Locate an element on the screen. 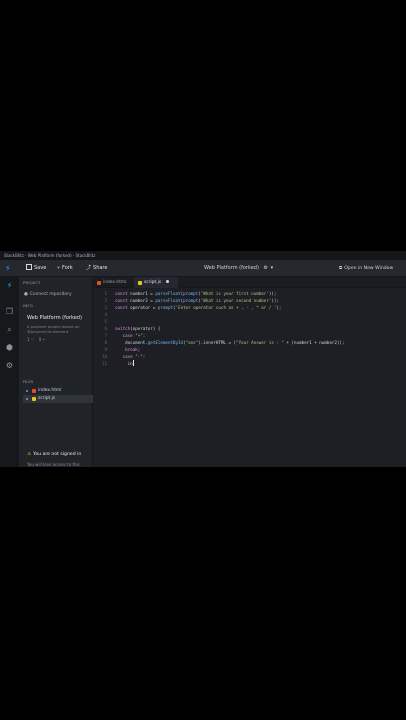 Image resolution: width=406 pixels, height=720 pixels. line-number: 6 is located at coordinates (105, 328).